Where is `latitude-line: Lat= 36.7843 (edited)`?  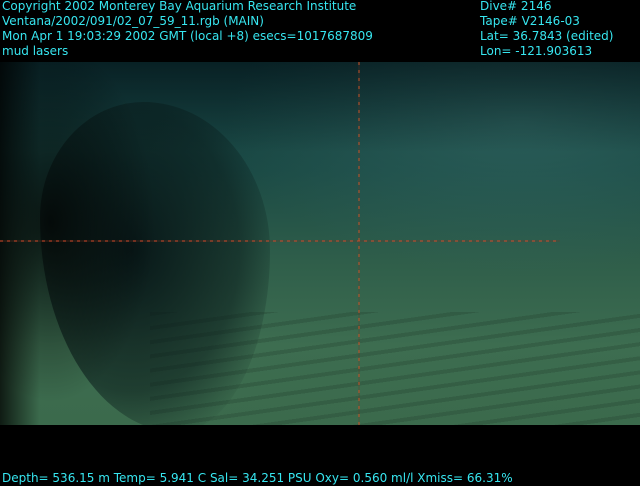 latitude-line: Lat= 36.7843 (edited) is located at coordinates (547, 36).